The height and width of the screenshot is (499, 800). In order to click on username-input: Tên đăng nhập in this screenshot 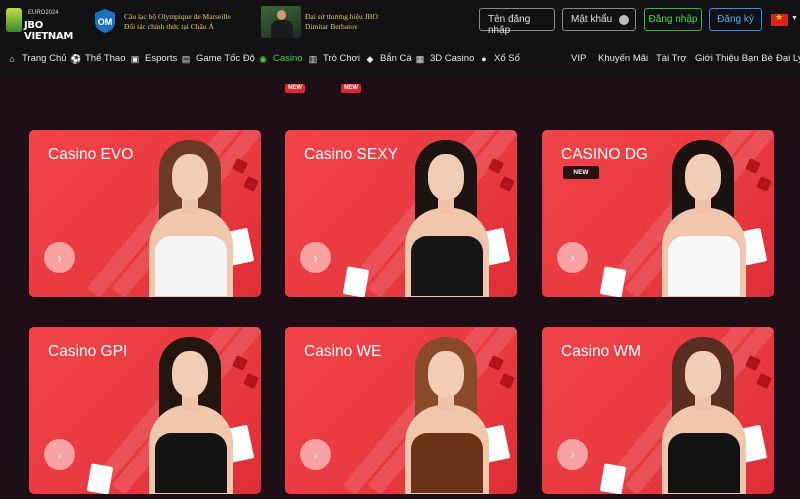, I will do `click(517, 22)`.